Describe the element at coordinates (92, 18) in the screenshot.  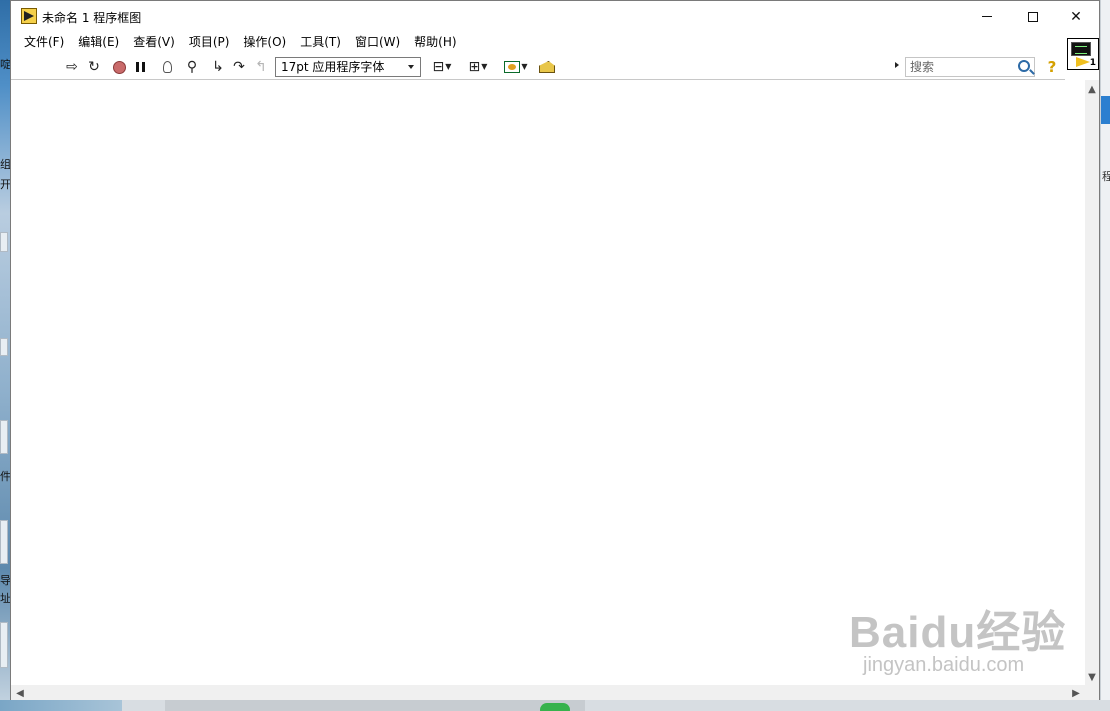
I see `window-title: 未命名 1 程序框图` at that location.